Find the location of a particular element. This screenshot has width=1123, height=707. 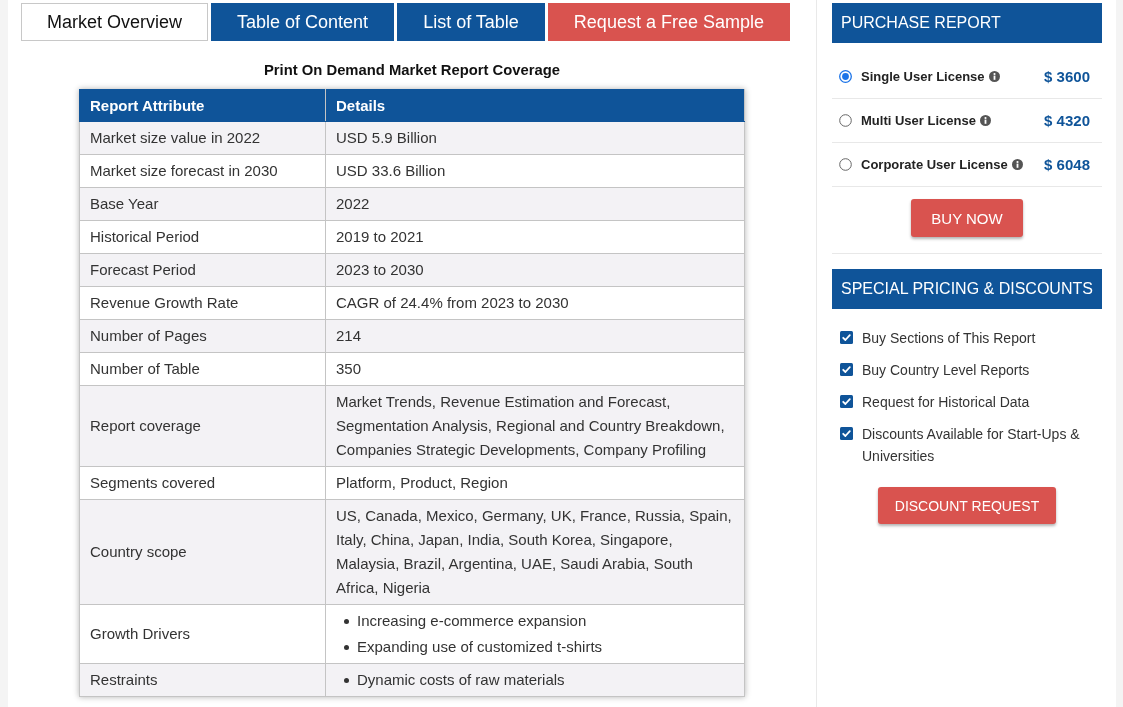

table-cell: 2019 to 2021 is located at coordinates (535, 237).